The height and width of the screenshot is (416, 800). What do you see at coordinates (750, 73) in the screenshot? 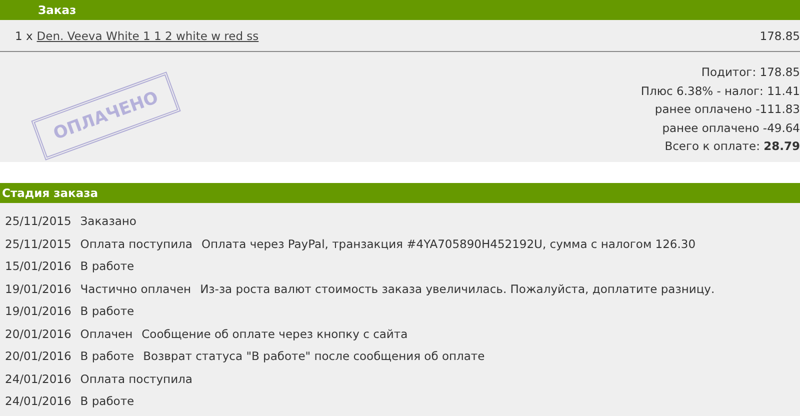
I see `total-line: Подитог: 178.85` at bounding box center [750, 73].